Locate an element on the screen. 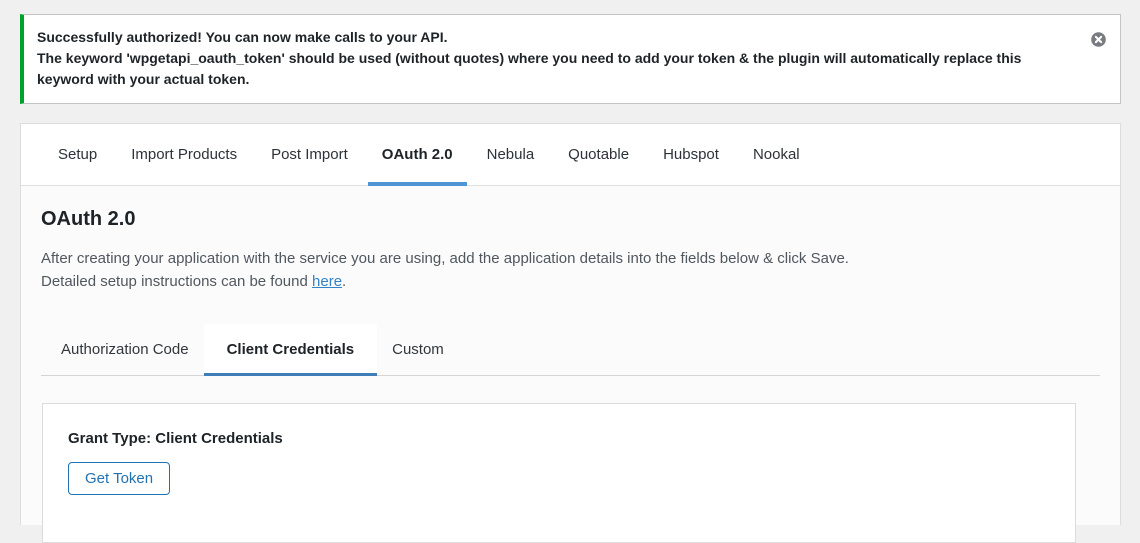 The width and height of the screenshot is (1140, 543). circle-x-icon is located at coordinates (1098, 41).